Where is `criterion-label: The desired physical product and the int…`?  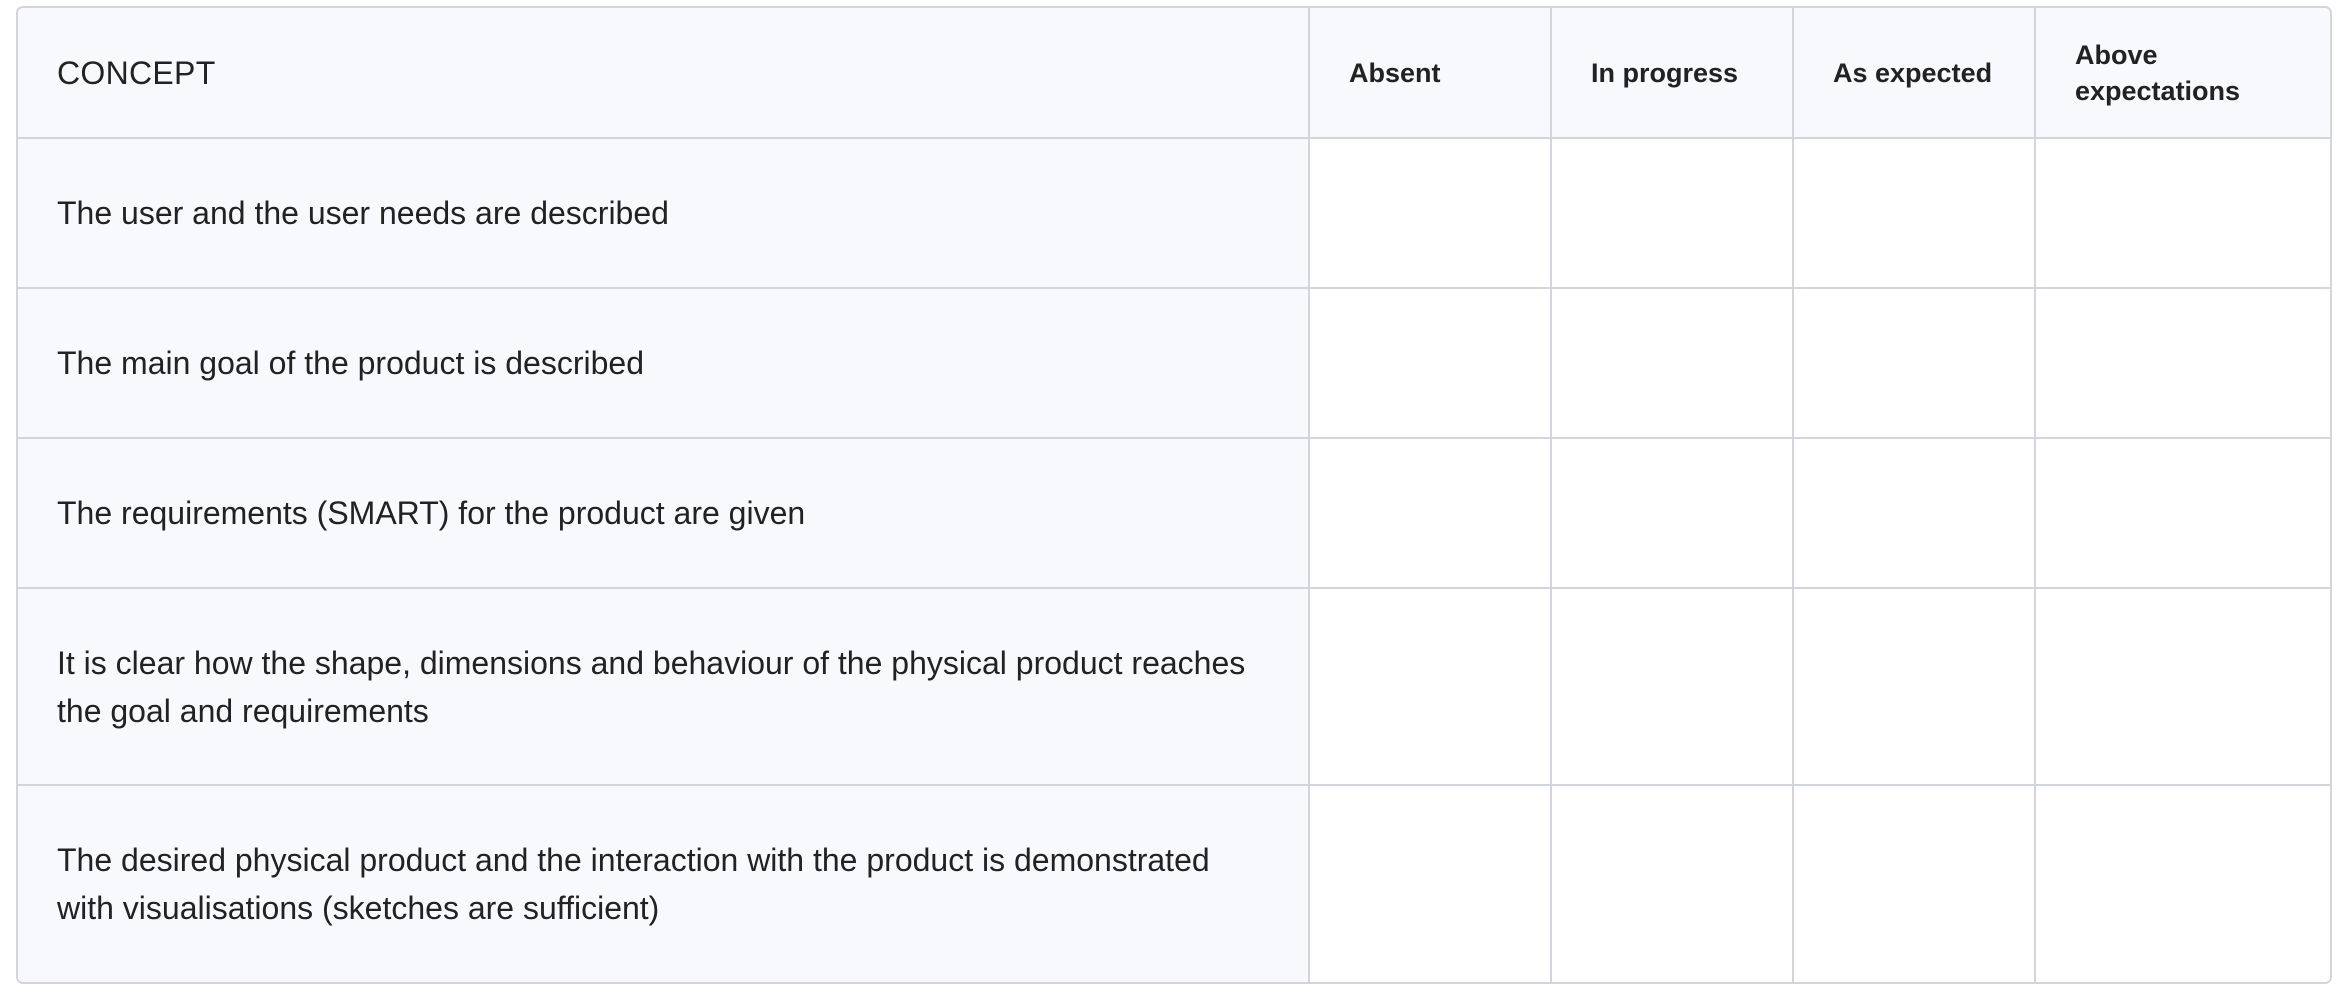
criterion-label: The desired physical product and the int… is located at coordinates (664, 883).